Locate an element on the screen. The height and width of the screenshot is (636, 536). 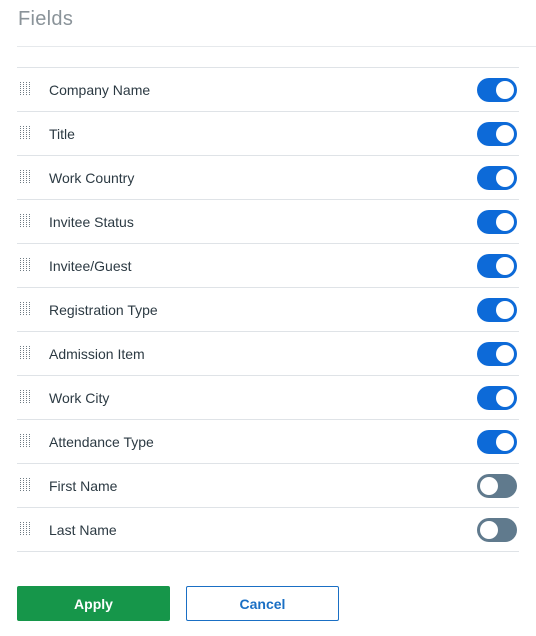
field-row-registration-type: Registration Type is located at coordinates (268, 310).